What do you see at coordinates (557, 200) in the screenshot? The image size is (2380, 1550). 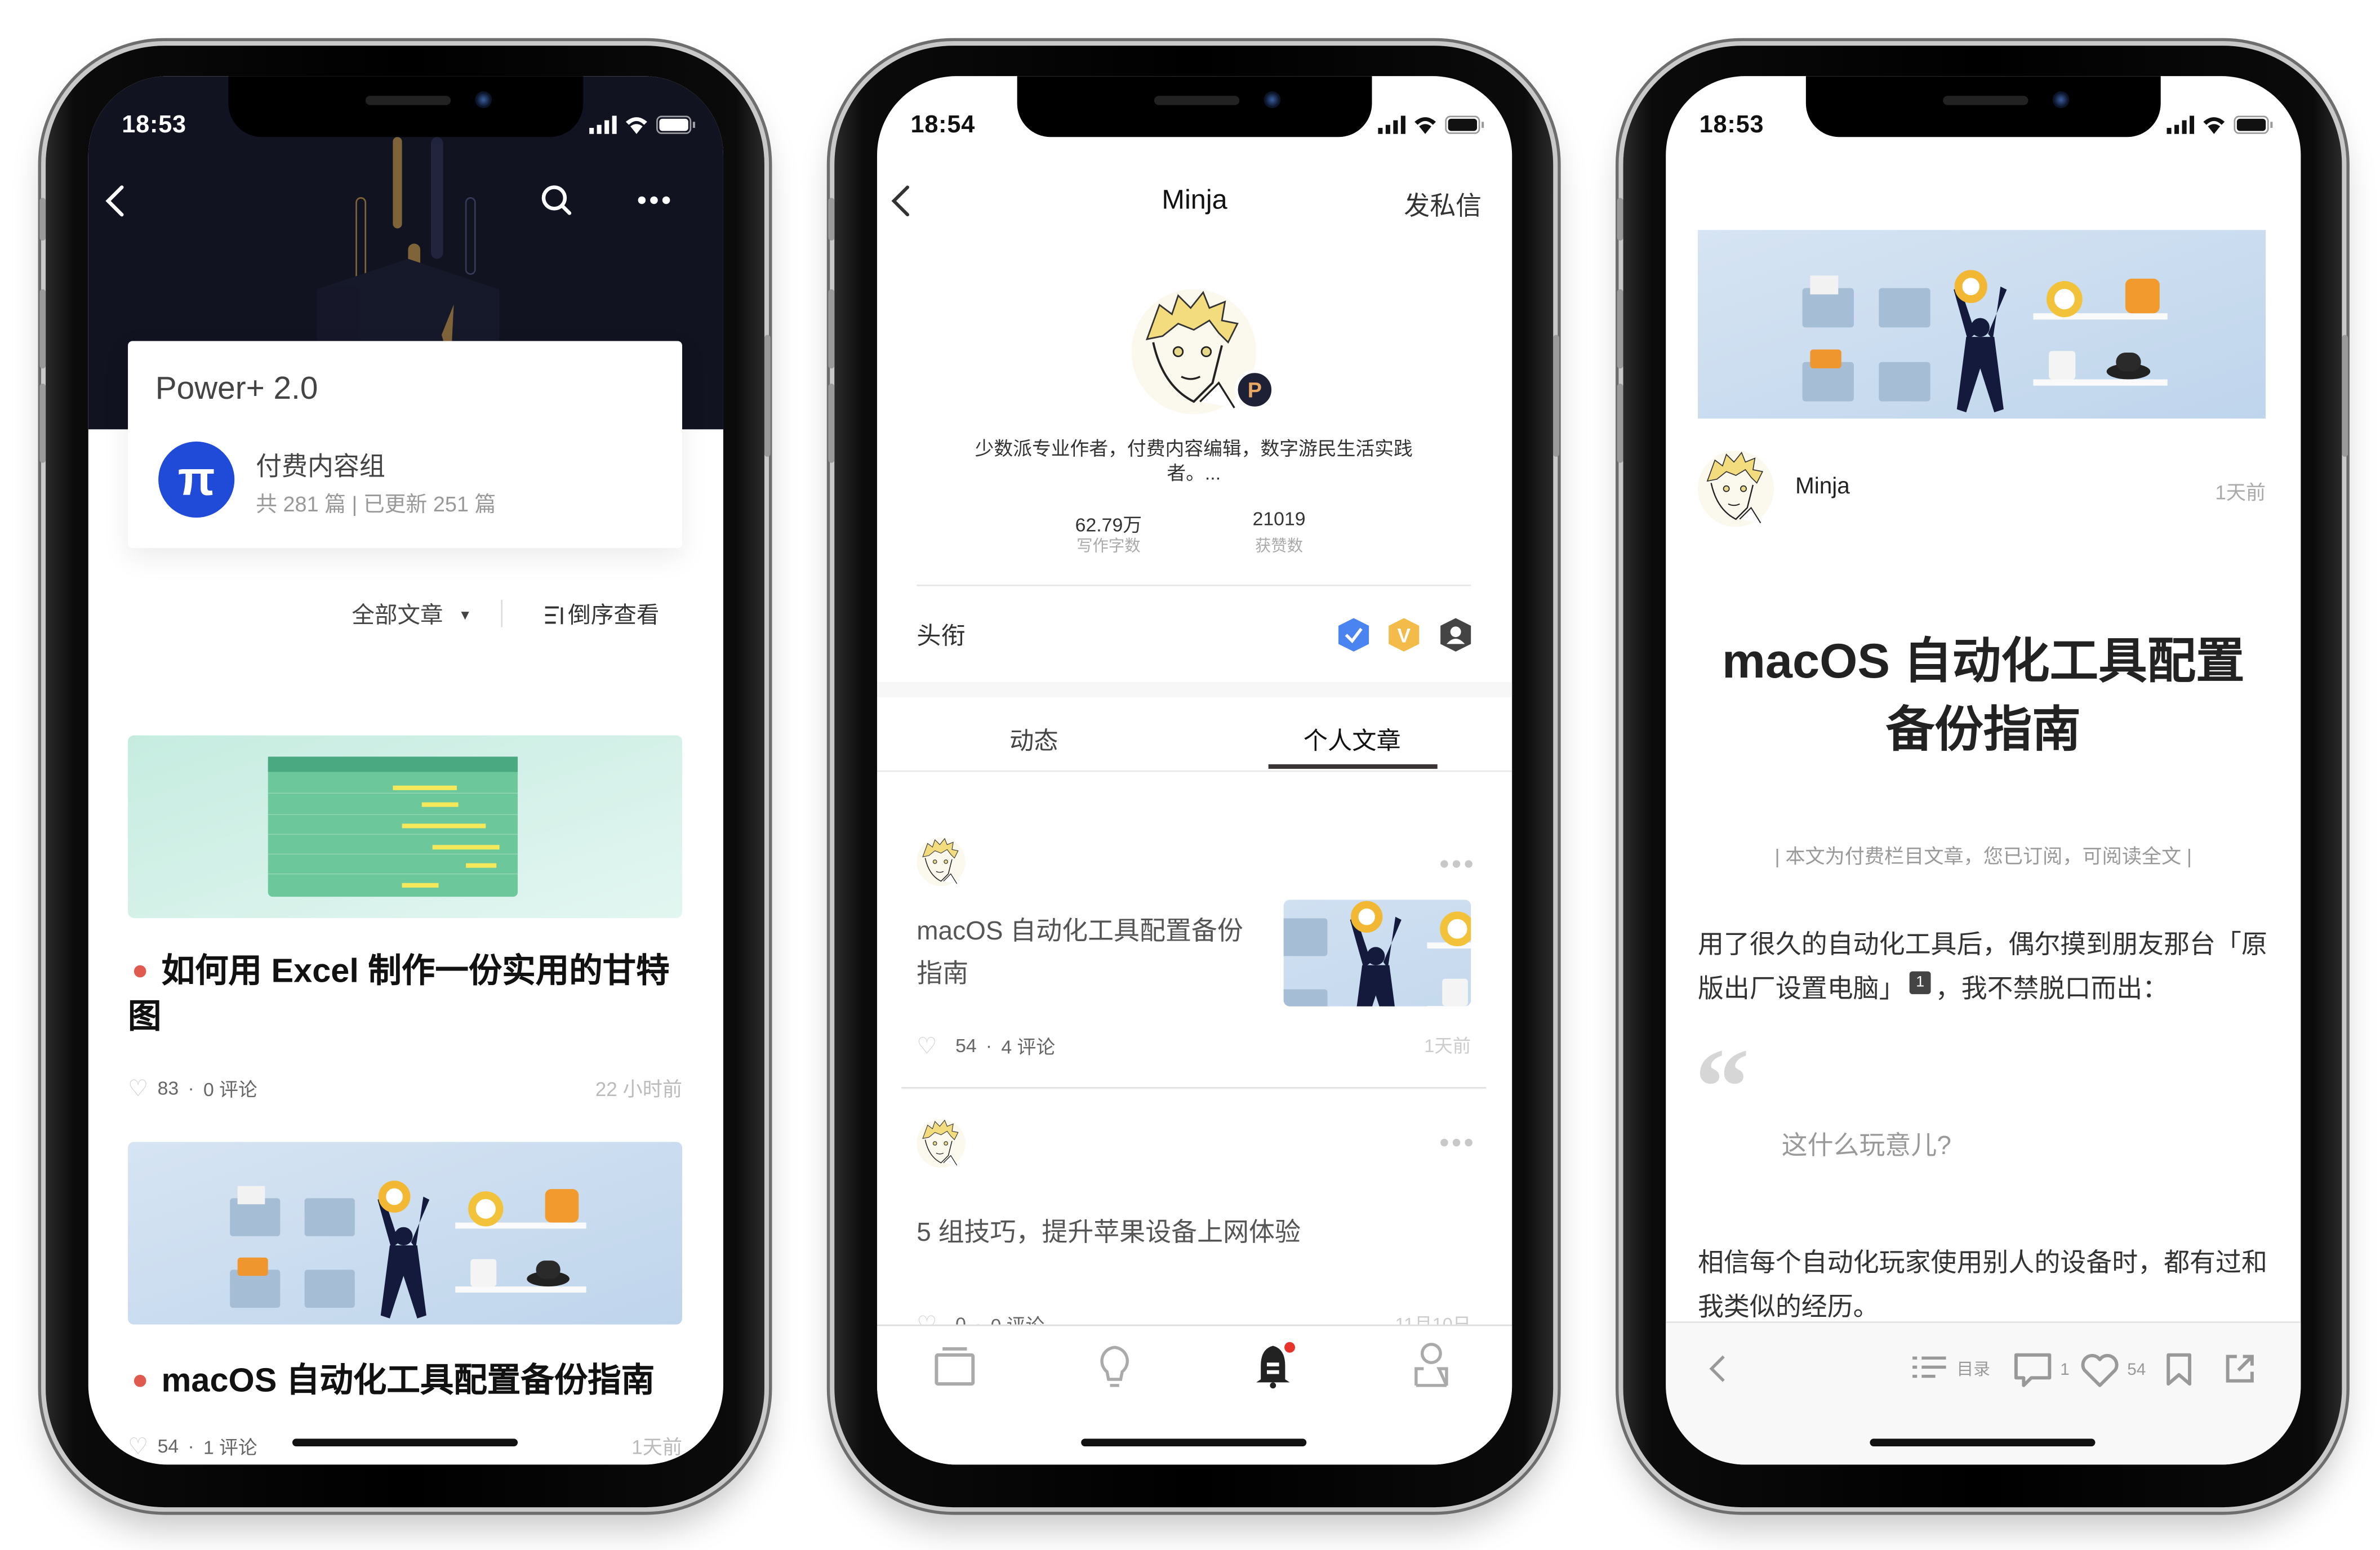 I see `search-icon` at bounding box center [557, 200].